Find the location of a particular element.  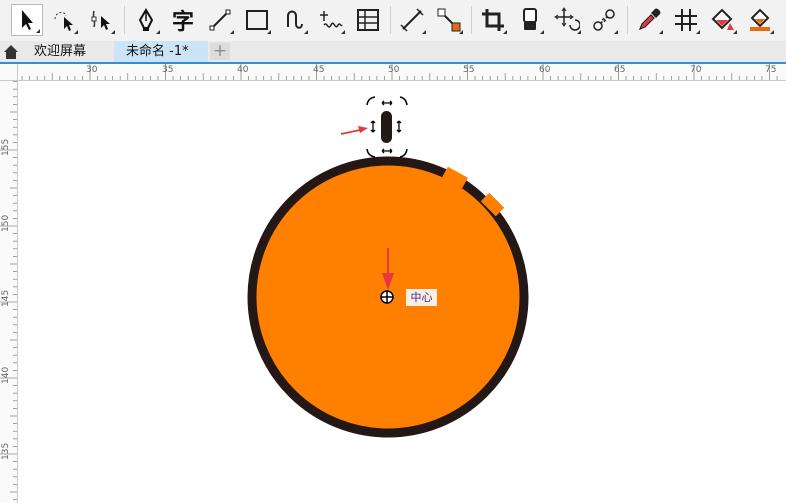

ruler-label: 135 is located at coordinates (6, 451).